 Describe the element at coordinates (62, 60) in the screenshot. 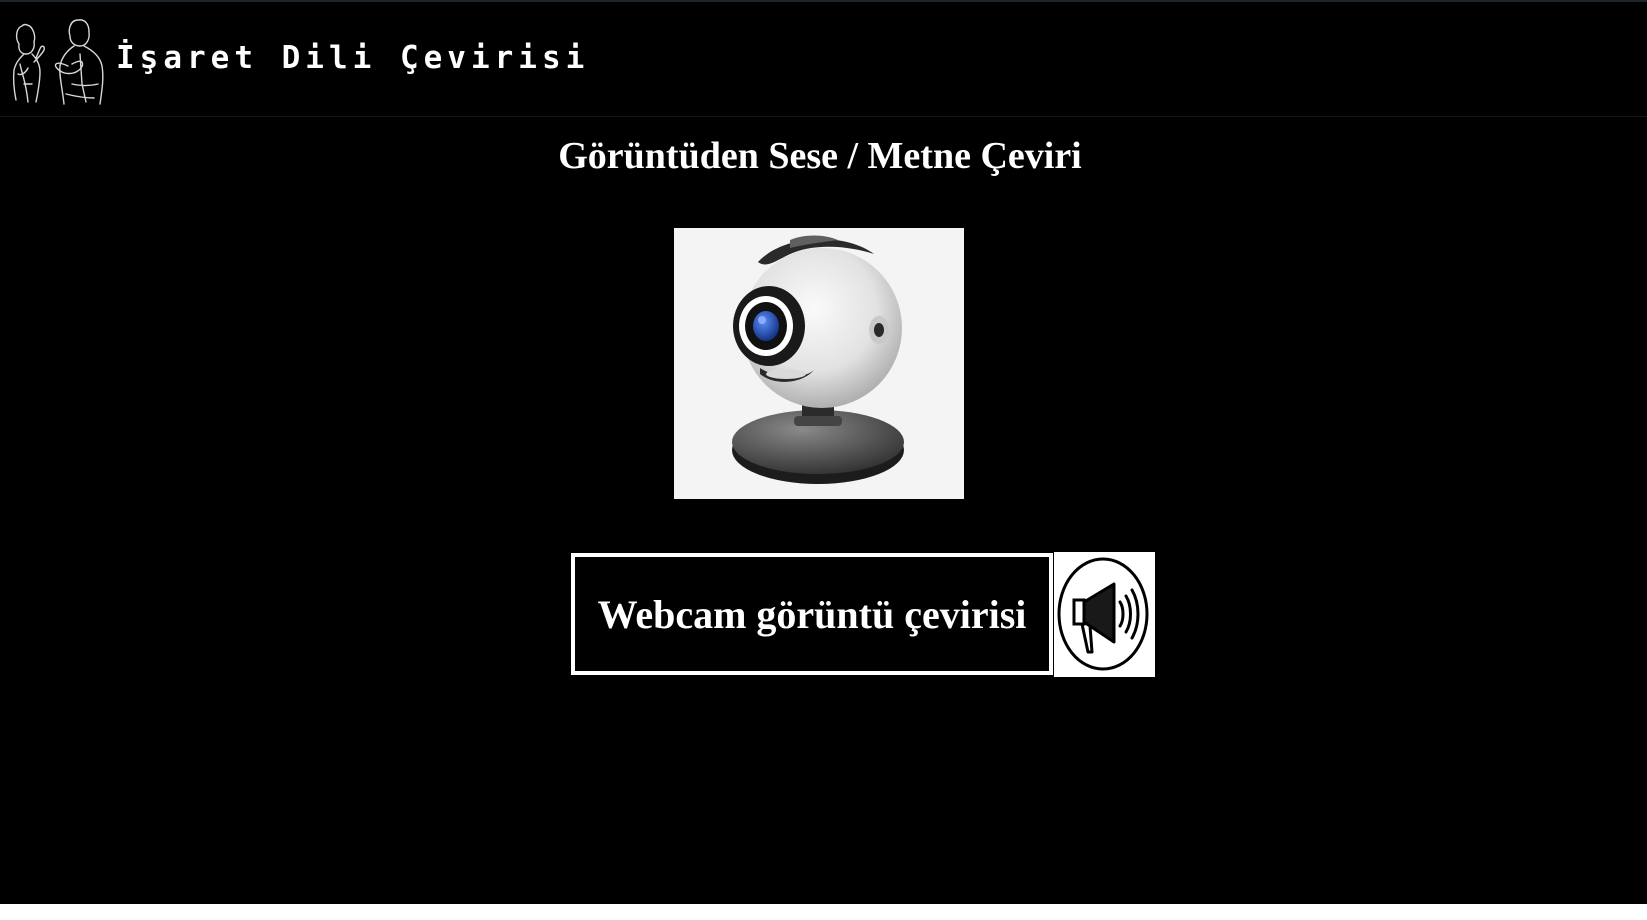

I see `sign-language-logo-icon` at that location.